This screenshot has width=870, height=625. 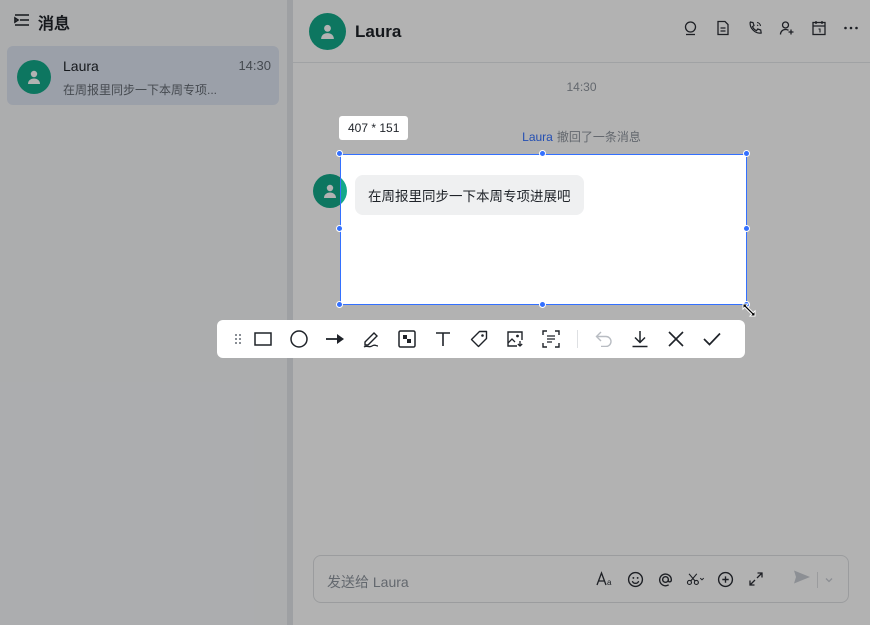 What do you see at coordinates (746, 153) in the screenshot?
I see `resize-handle-top-right` at bounding box center [746, 153].